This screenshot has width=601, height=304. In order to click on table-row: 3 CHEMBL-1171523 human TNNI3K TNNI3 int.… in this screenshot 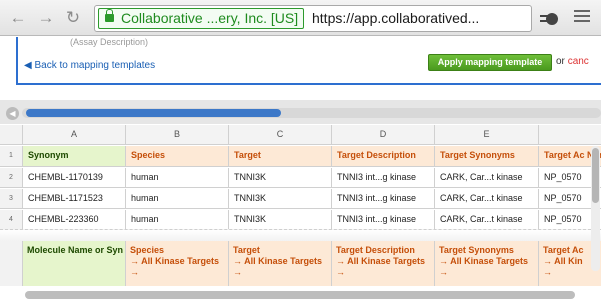, I will do `click(300, 199)`.